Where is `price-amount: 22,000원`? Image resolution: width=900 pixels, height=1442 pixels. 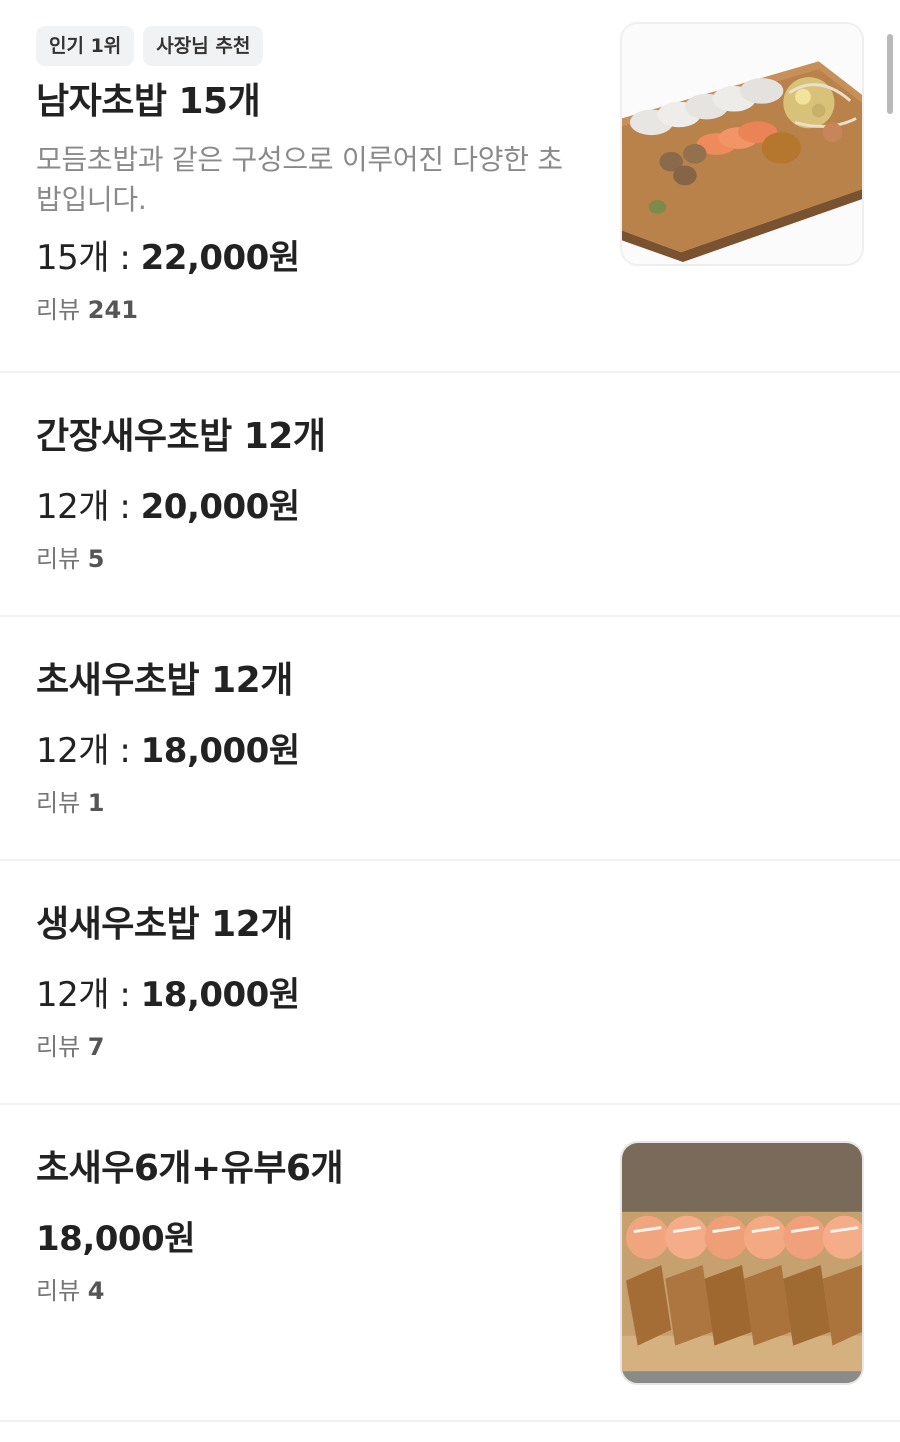 price-amount: 22,000원 is located at coordinates (220, 258).